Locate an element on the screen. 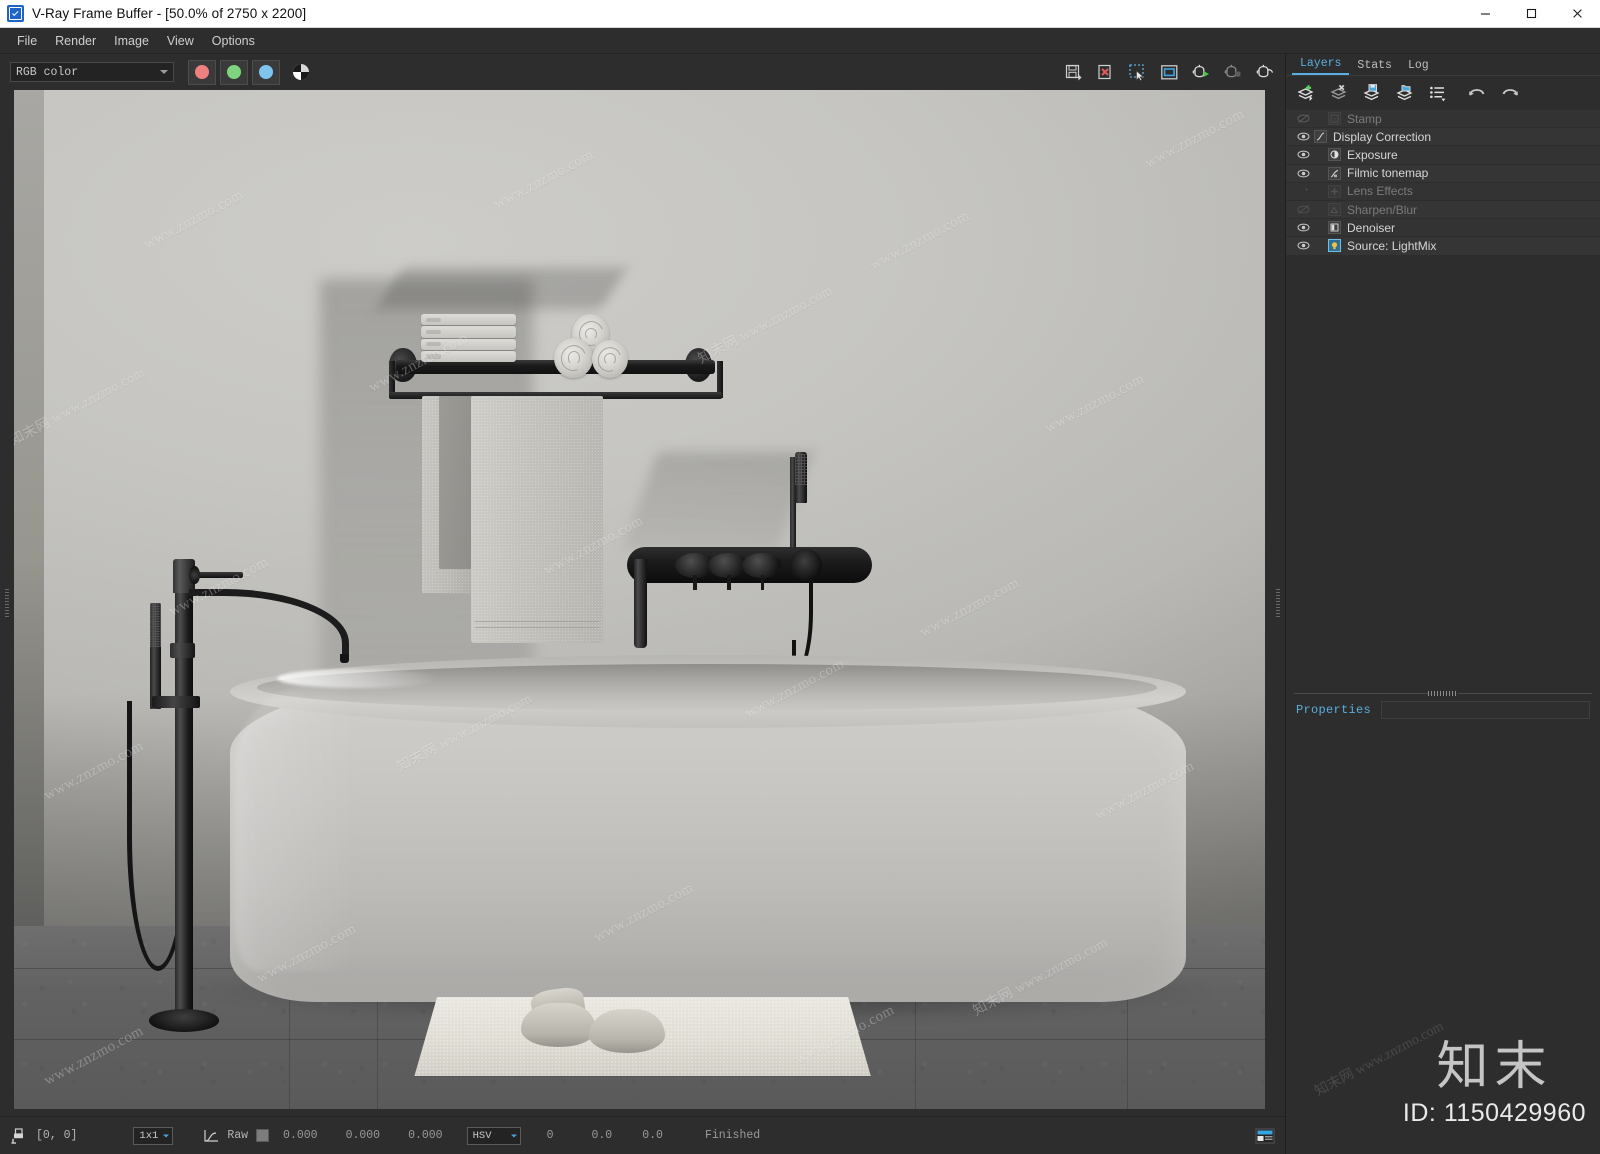  dock-splitter is located at coordinates (1443, 693).